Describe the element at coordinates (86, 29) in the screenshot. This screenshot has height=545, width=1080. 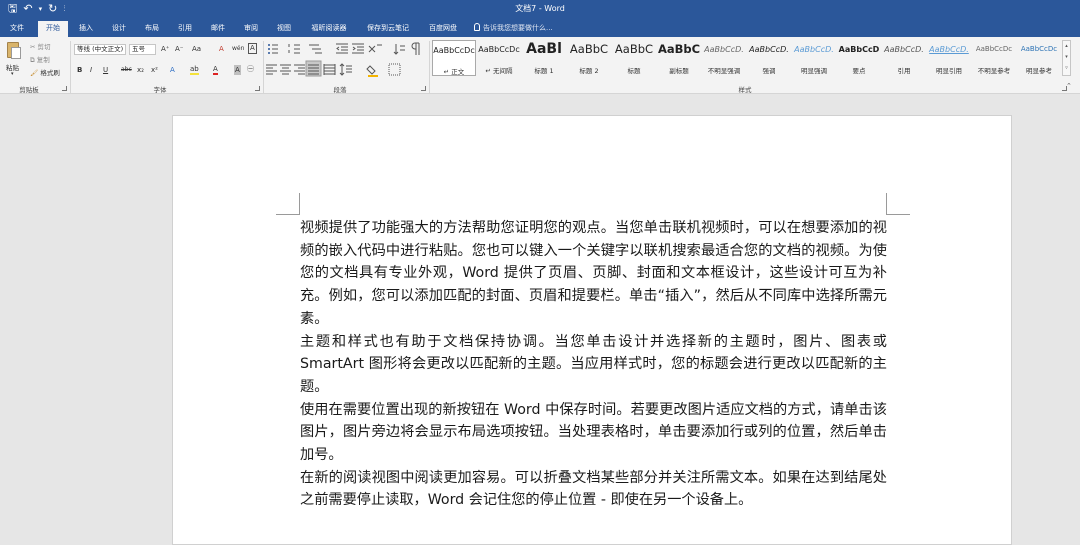
I see `tab-insert: 插入` at that location.